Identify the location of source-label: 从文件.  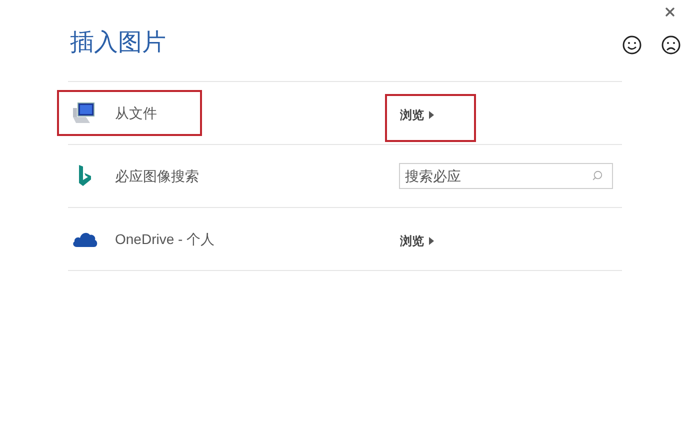
(136, 113).